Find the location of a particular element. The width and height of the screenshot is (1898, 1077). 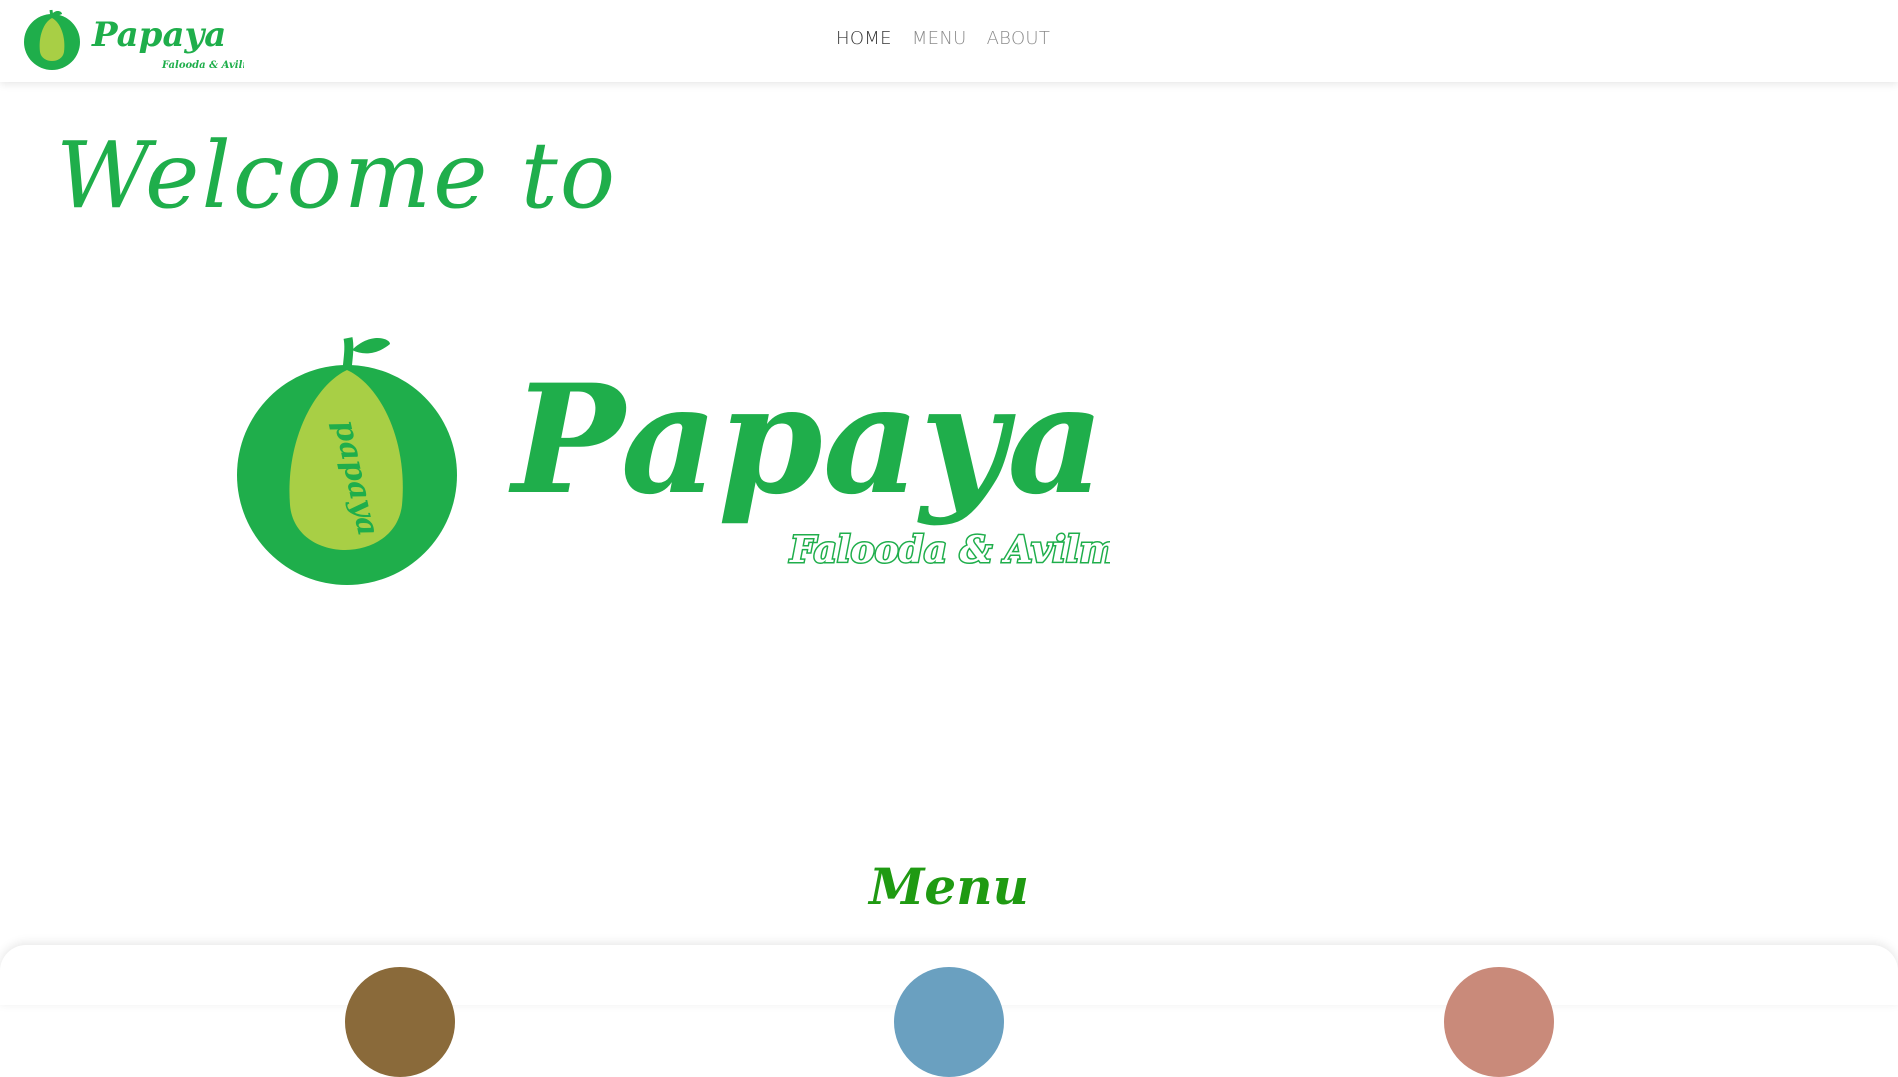

nav-home-link: HOME is located at coordinates (864, 38).